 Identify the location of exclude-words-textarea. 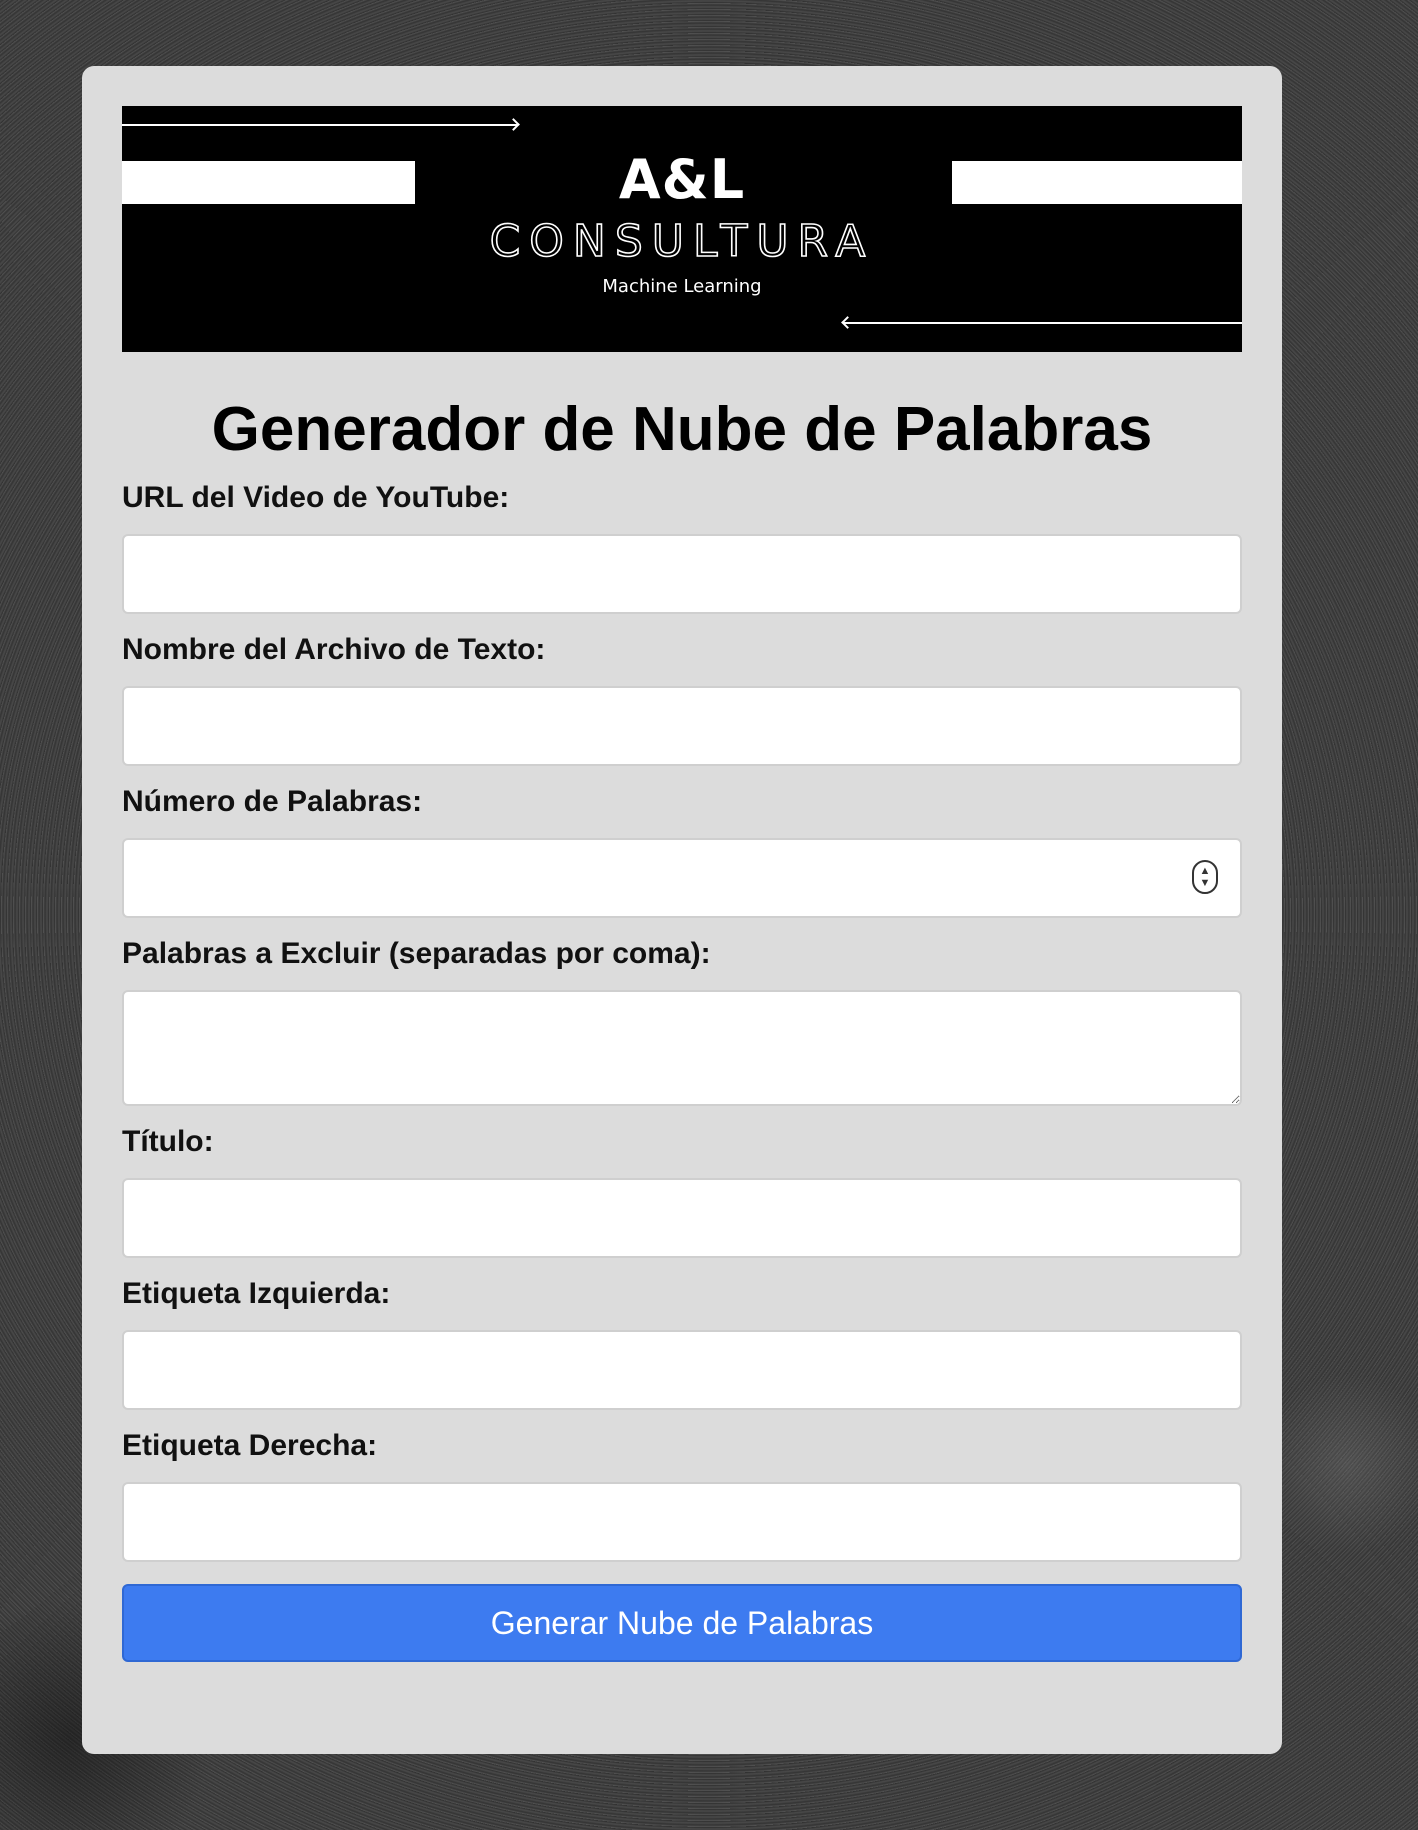
(682, 1048).